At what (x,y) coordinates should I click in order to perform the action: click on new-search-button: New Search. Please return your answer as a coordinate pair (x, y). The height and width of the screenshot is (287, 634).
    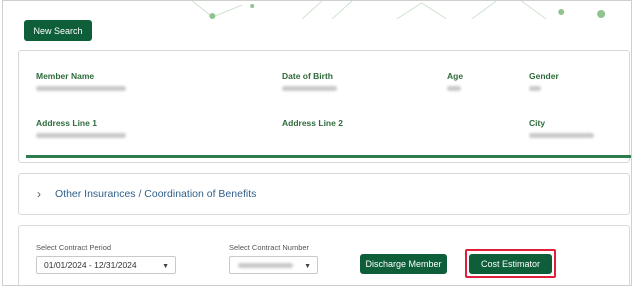
    Looking at the image, I should click on (58, 30).